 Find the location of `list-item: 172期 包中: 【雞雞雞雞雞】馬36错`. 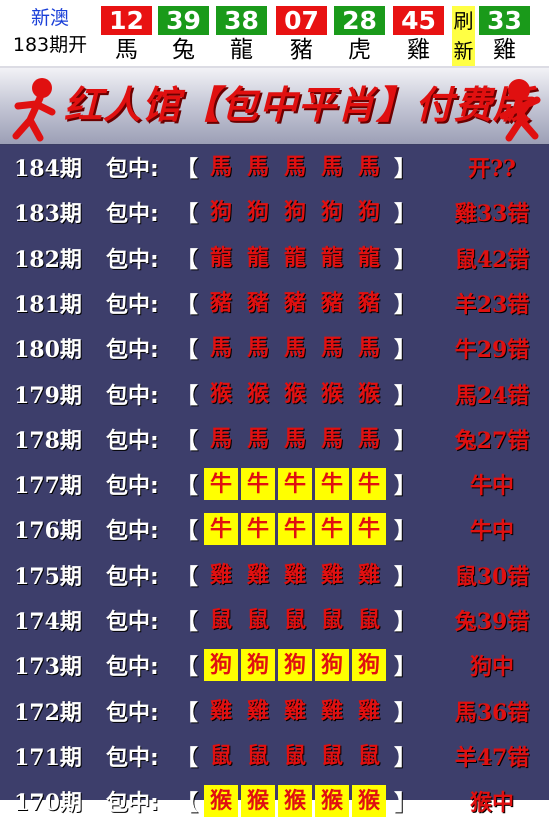

list-item: 172期 包中: 【雞雞雞雞雞】馬36错 is located at coordinates (274, 711).